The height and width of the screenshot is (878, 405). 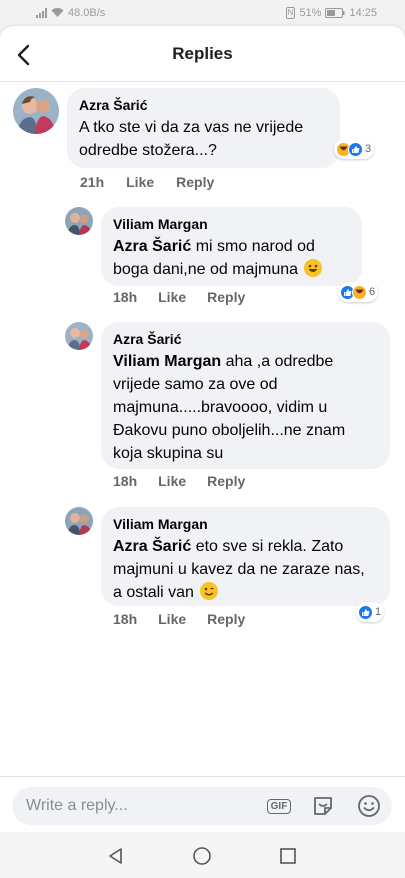 What do you see at coordinates (209, 591) in the screenshot?
I see `winking-emoji-icon` at bounding box center [209, 591].